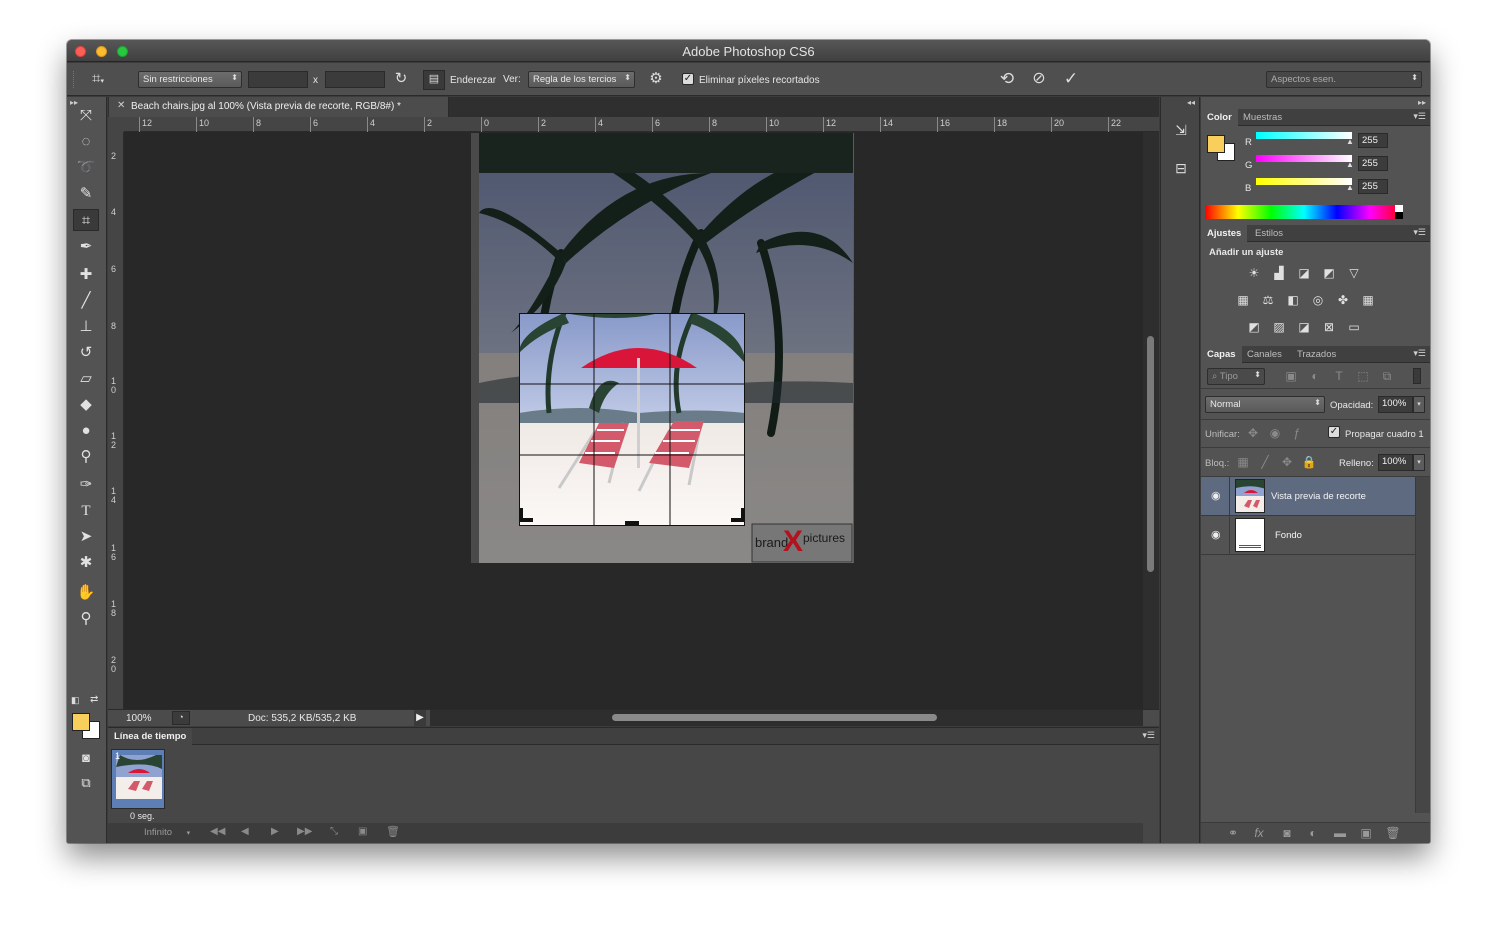  I want to click on quick-mask-icon: ◙, so click(86, 758).